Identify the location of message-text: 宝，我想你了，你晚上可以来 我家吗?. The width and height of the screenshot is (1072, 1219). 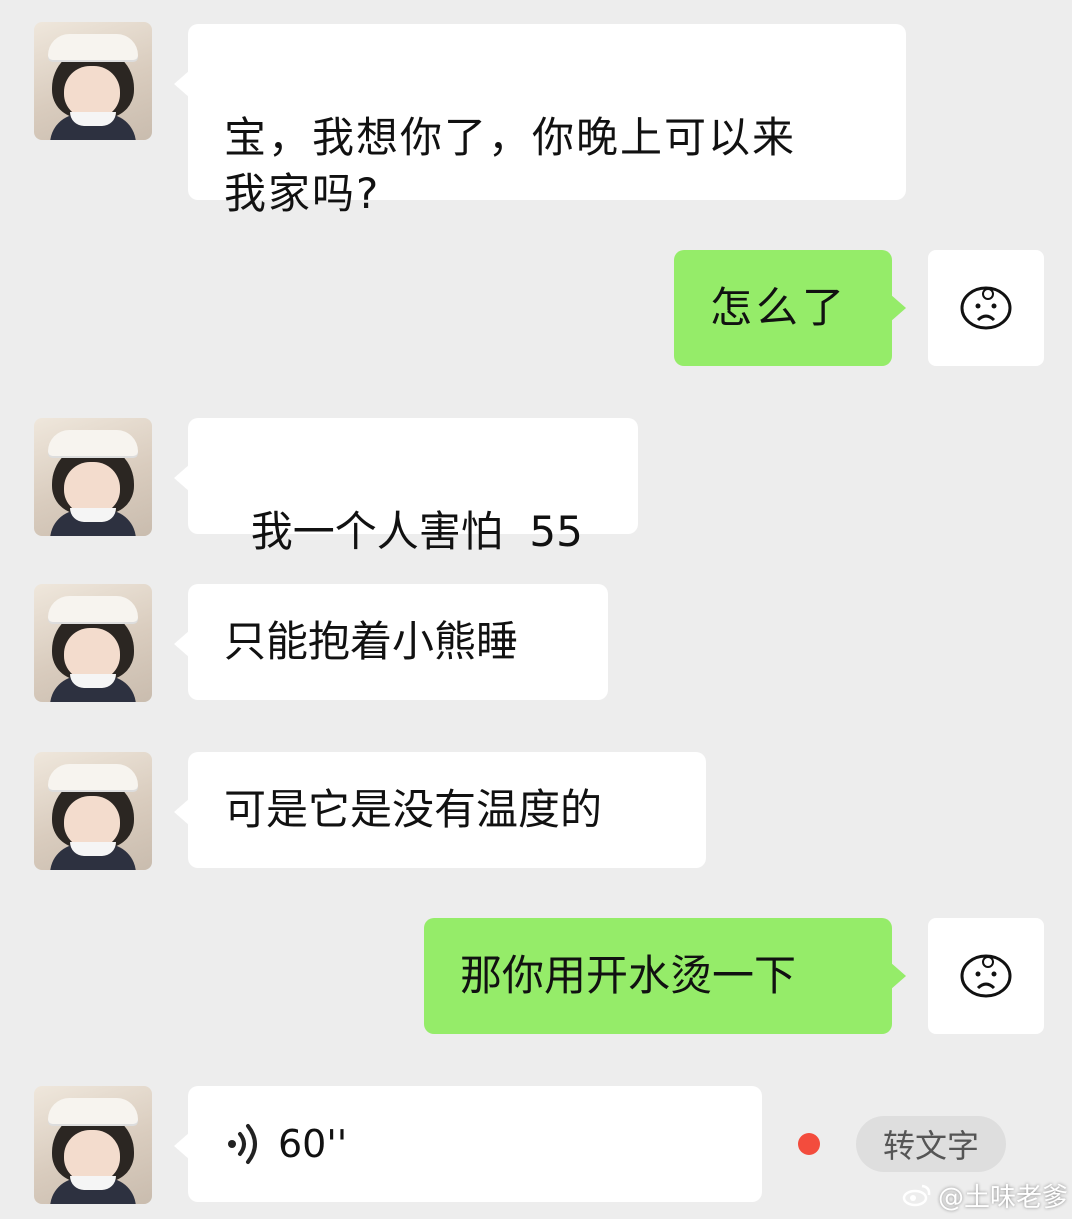
(510, 165).